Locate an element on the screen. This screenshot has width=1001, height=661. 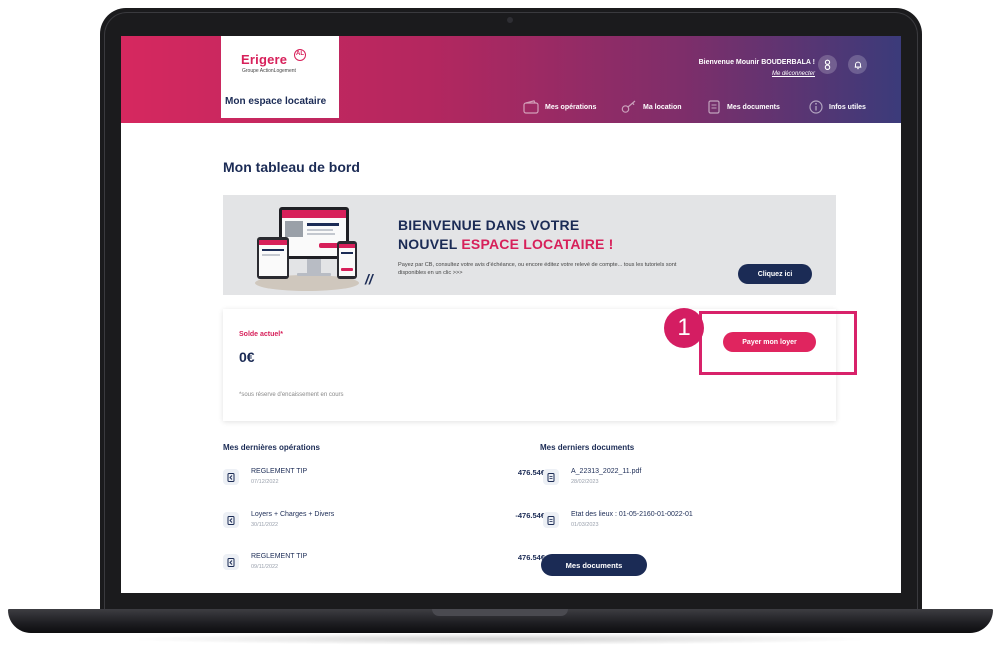
my-documents-button: Mes documents is located at coordinates (594, 565).